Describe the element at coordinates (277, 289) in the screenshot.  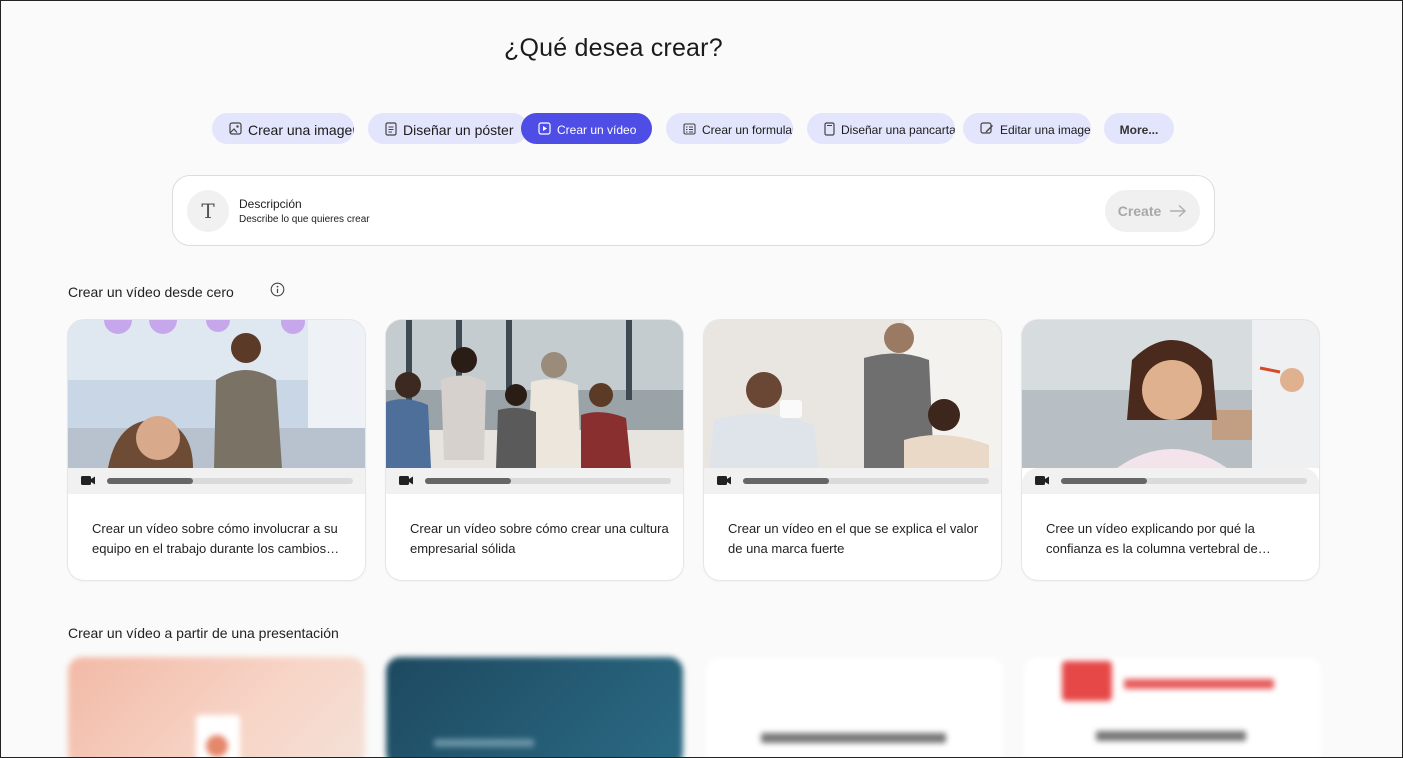
I see `info-icon` at that location.